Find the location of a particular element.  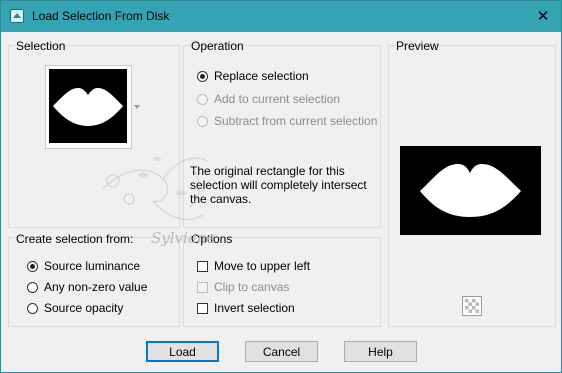

preview-image is located at coordinates (470, 190).